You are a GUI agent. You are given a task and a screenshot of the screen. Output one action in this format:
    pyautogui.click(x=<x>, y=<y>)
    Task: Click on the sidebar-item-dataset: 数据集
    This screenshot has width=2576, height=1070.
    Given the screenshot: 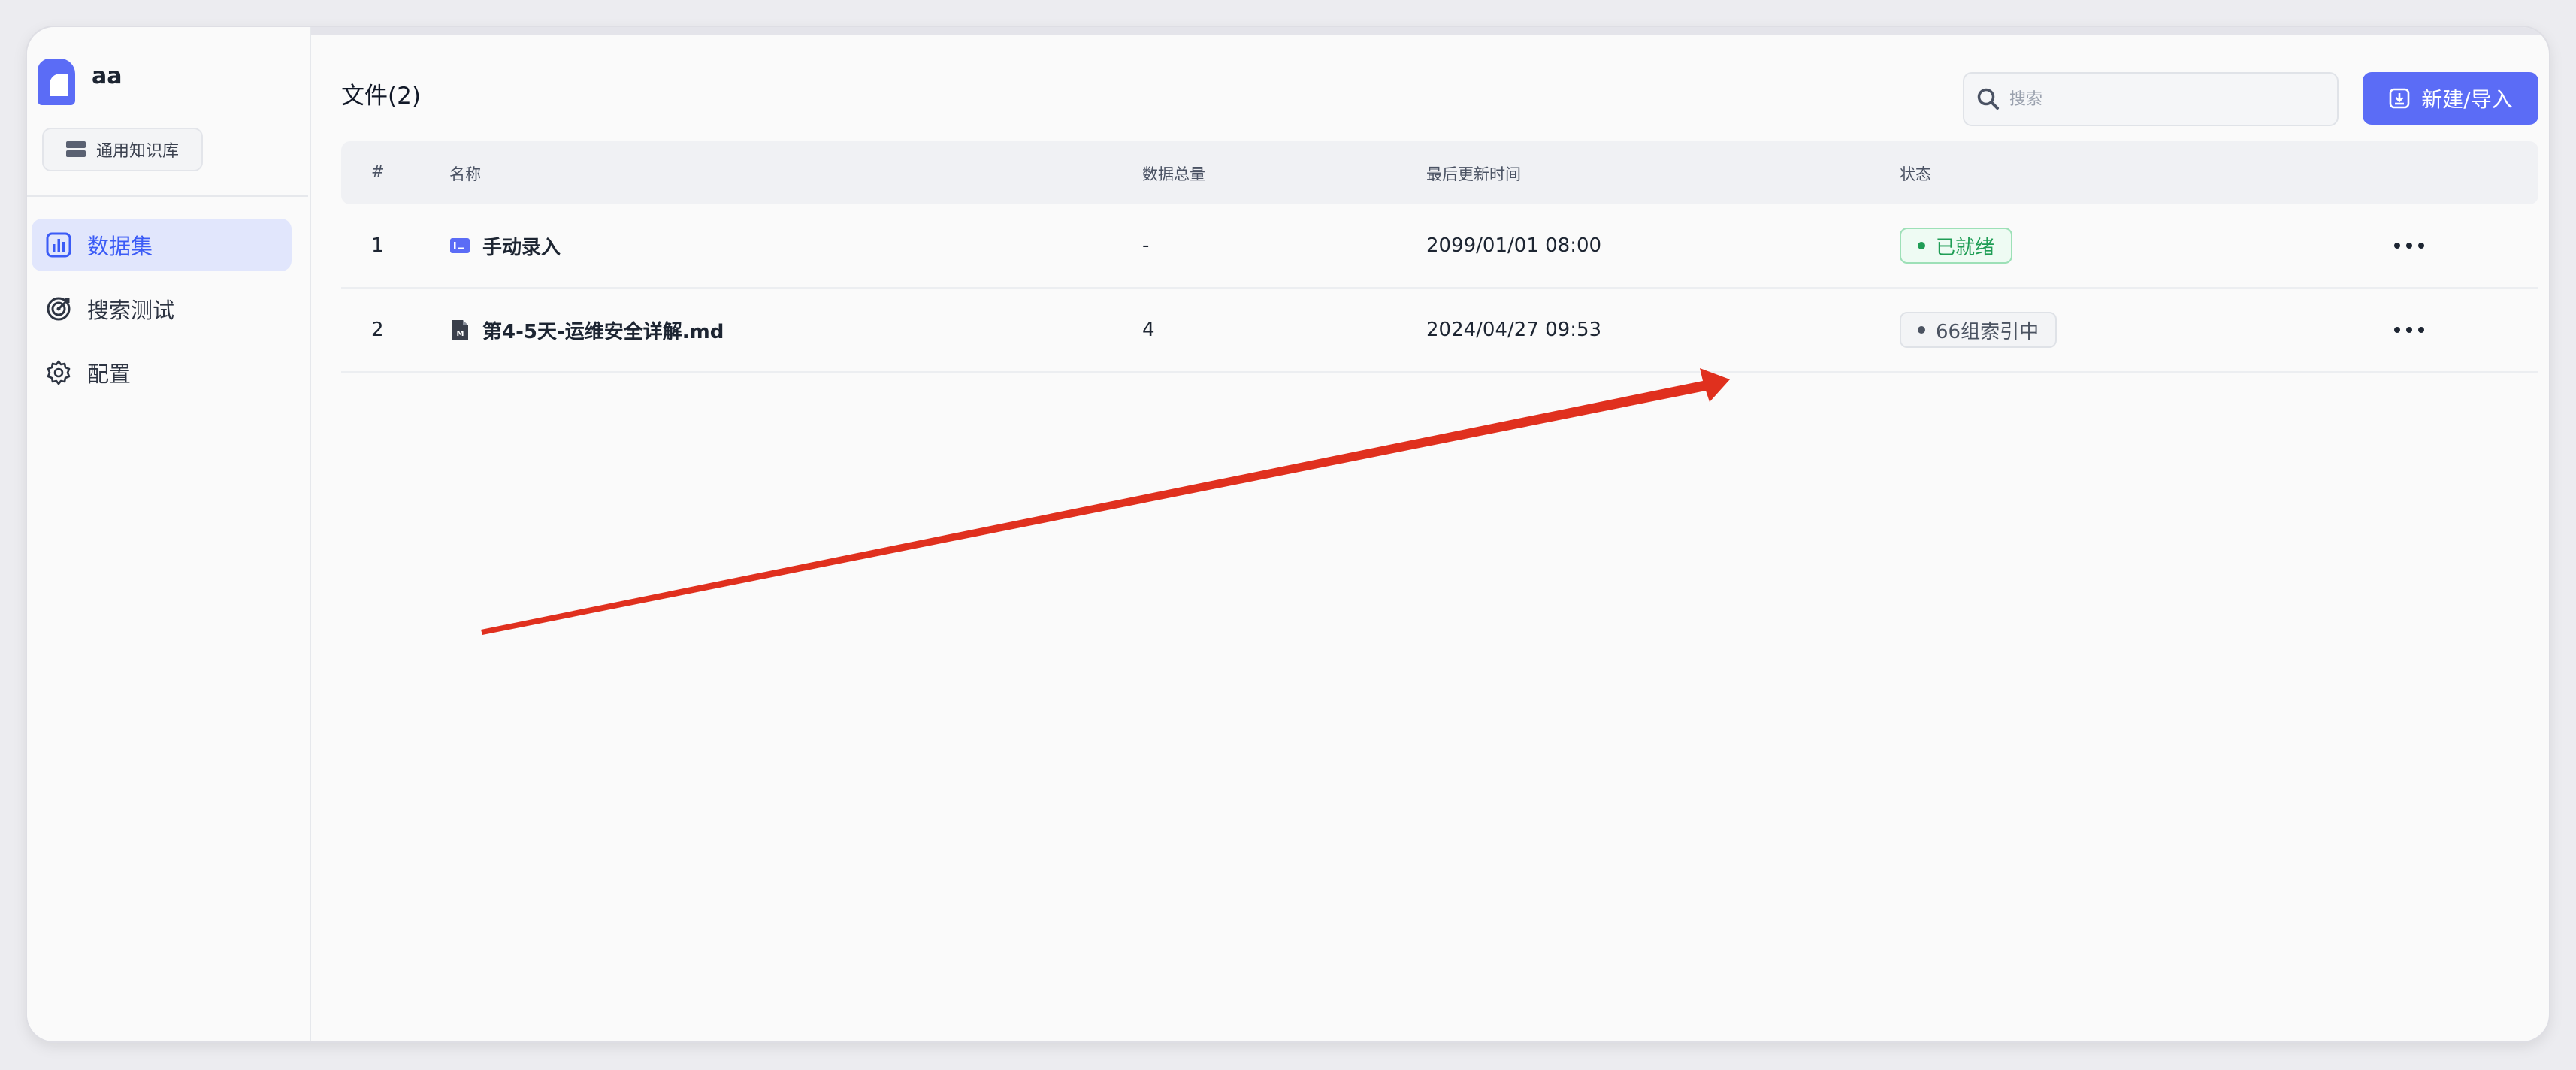 What is the action you would take?
    pyautogui.click(x=162, y=245)
    